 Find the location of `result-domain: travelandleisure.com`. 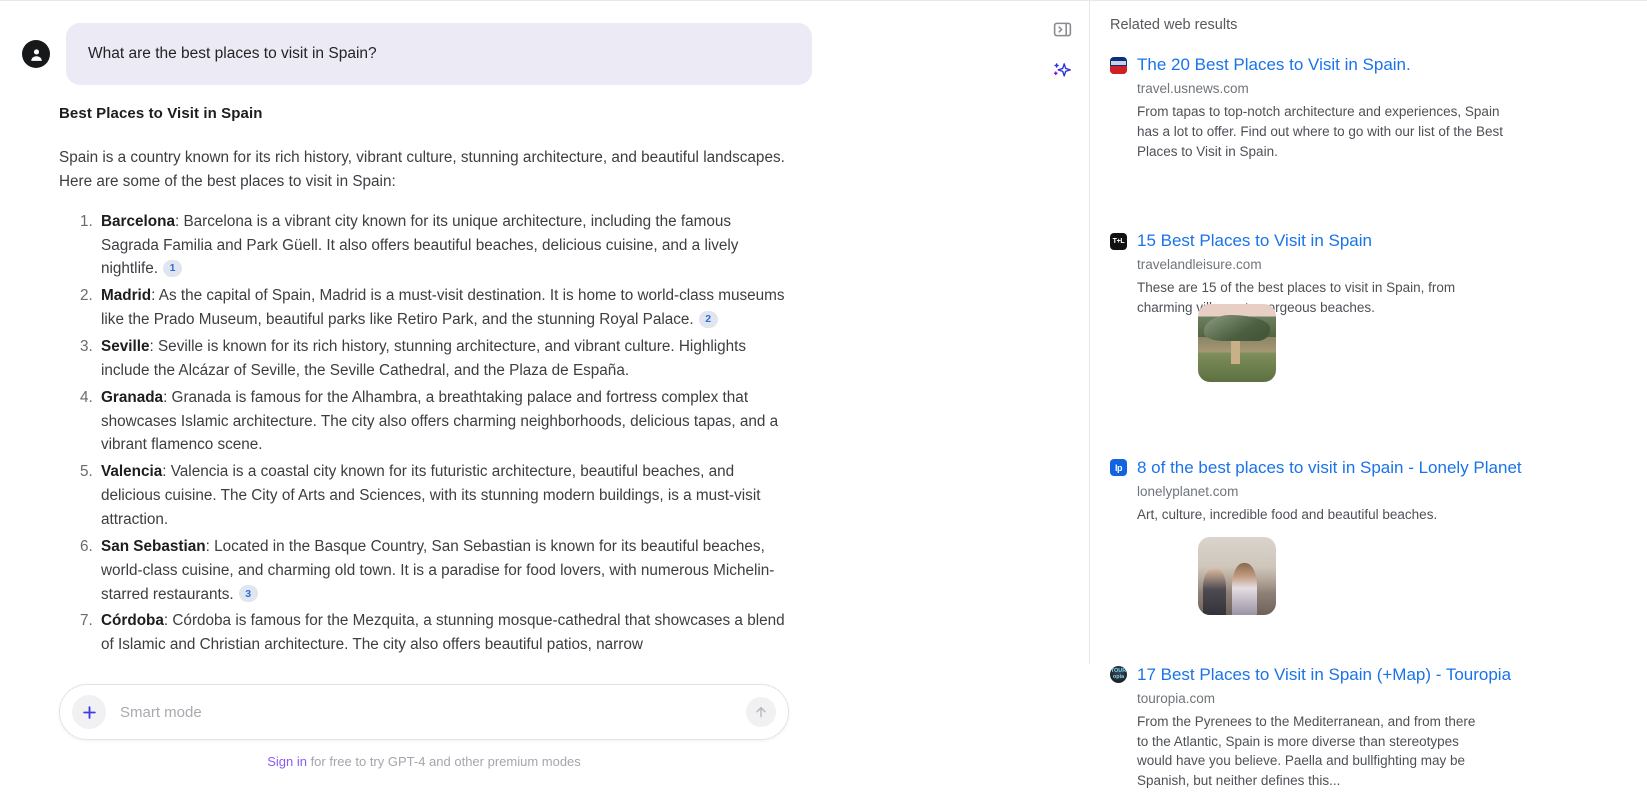

result-domain: travelandleisure.com is located at coordinates (1199, 265).